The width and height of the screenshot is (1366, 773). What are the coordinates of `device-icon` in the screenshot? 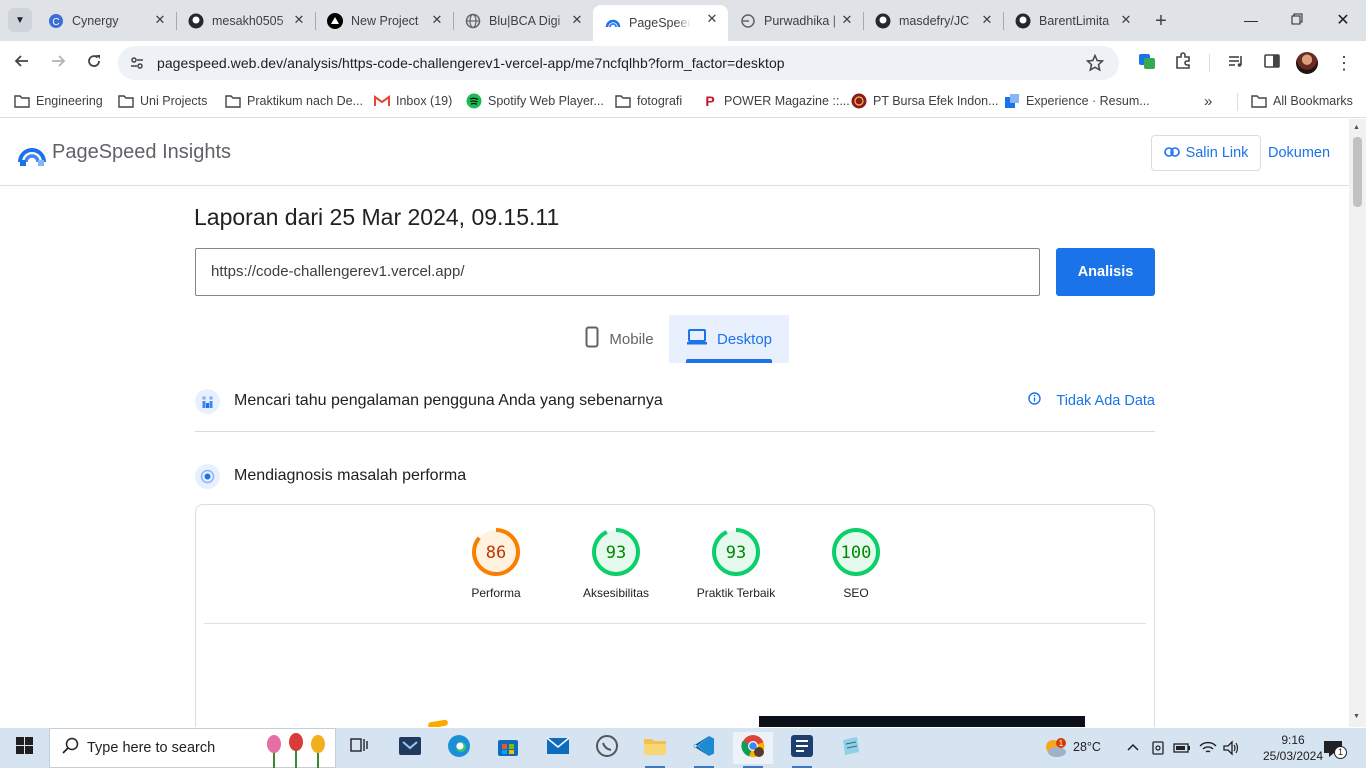 It's located at (1158, 750).